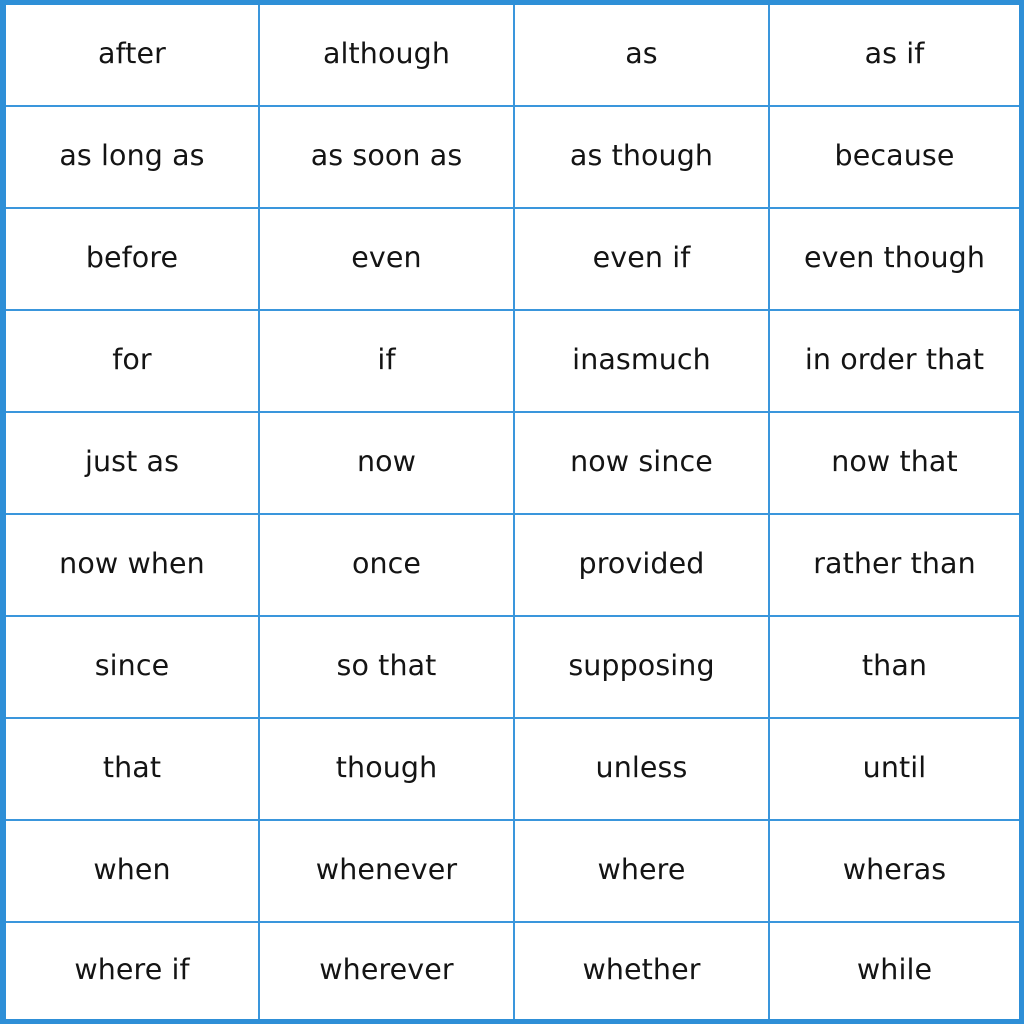  I want to click on conjunction-word: so that, so click(386, 665).